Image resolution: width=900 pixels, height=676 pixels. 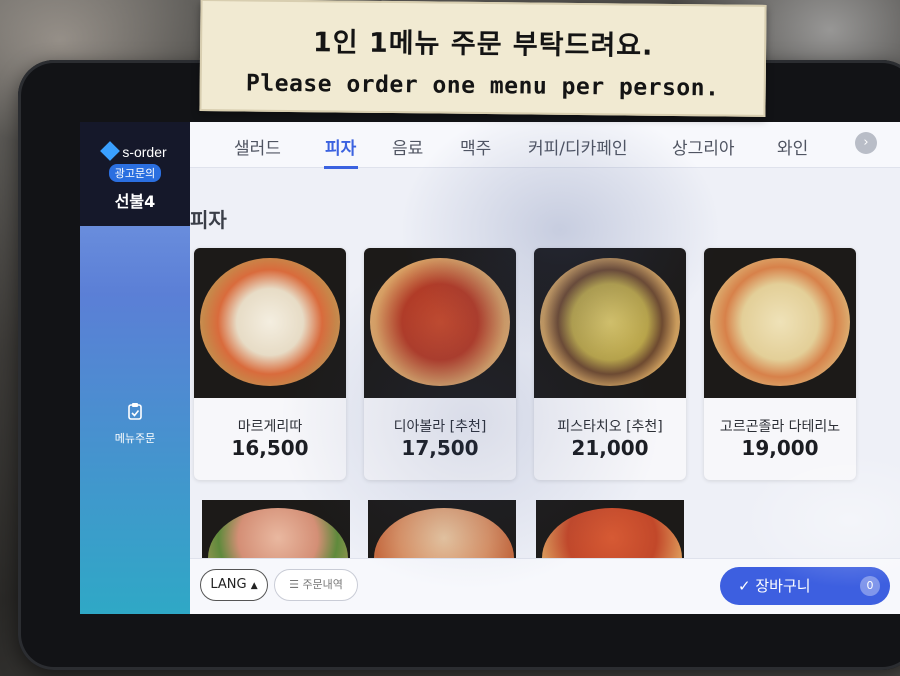 What do you see at coordinates (322, 584) in the screenshot?
I see `order-history-label: 주문내역` at bounding box center [322, 584].